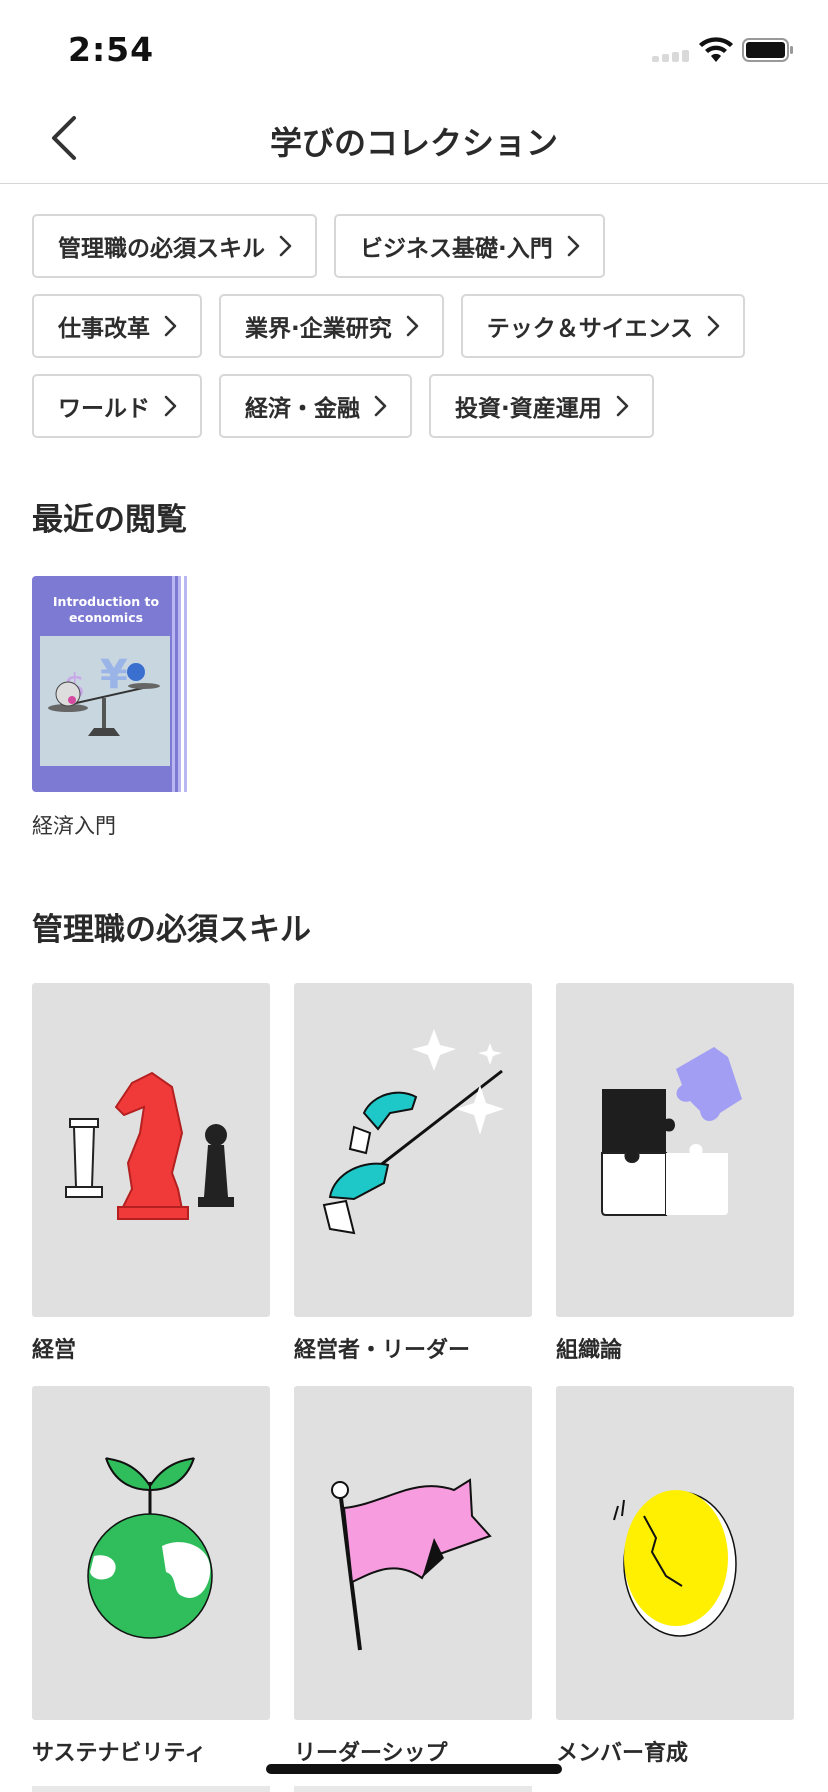 Image resolution: width=828 pixels, height=1792 pixels. Describe the element at coordinates (590, 329) in the screenshot. I see `chip-label: テック＆サイエンス` at that location.